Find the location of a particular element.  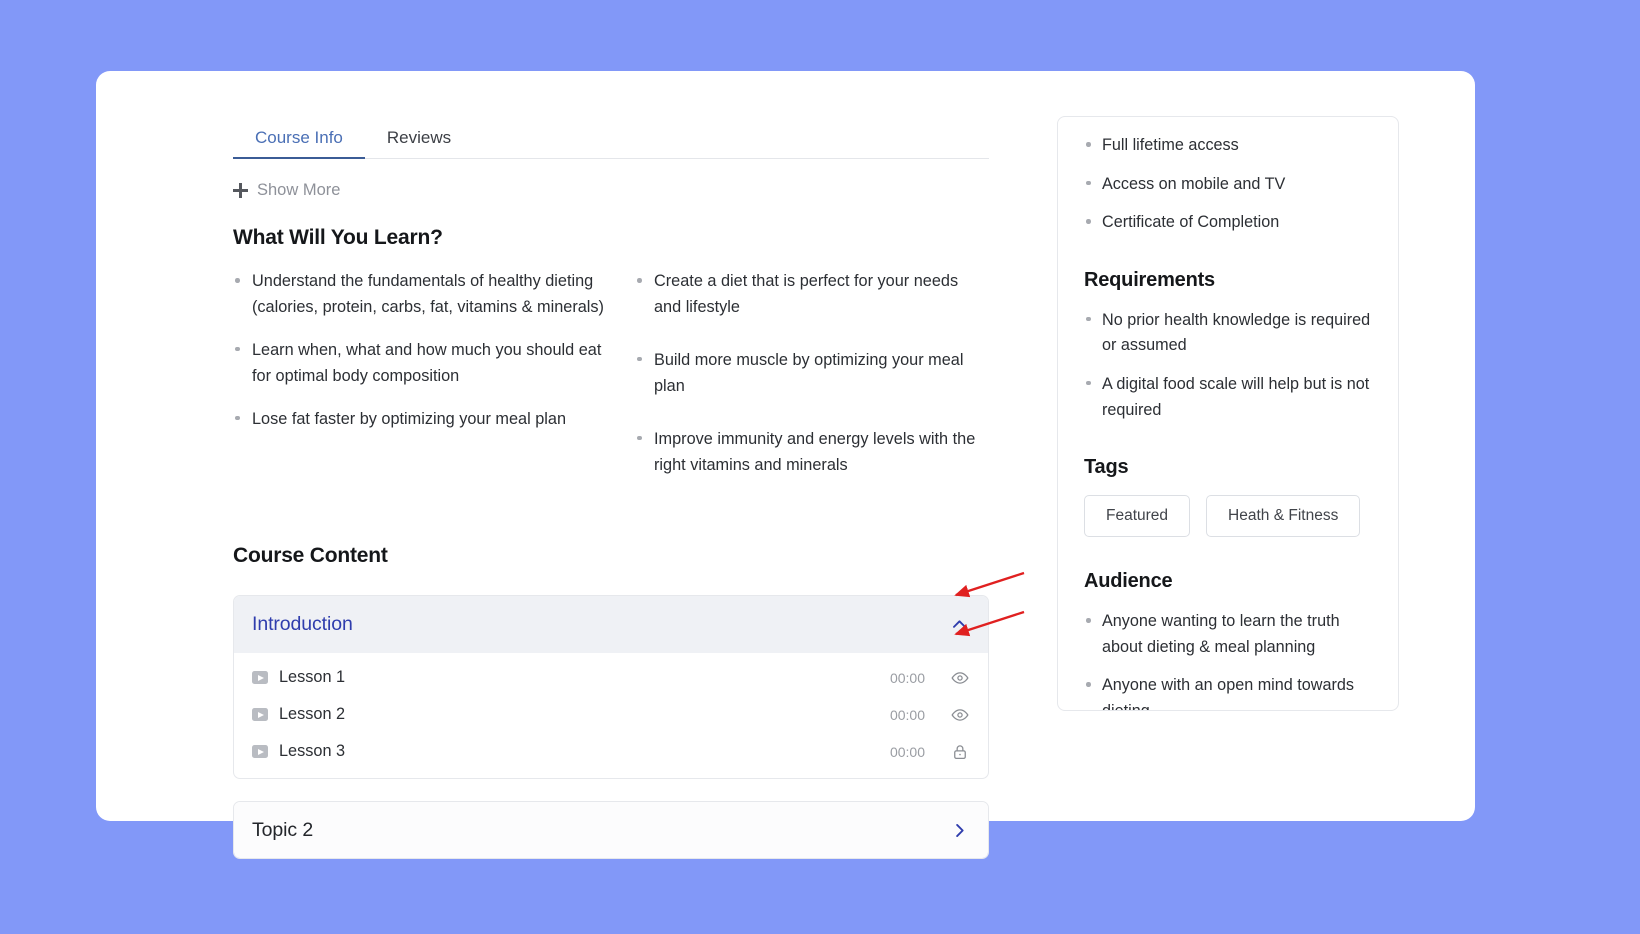

accordion-label: Topic 2 is located at coordinates (283, 829).